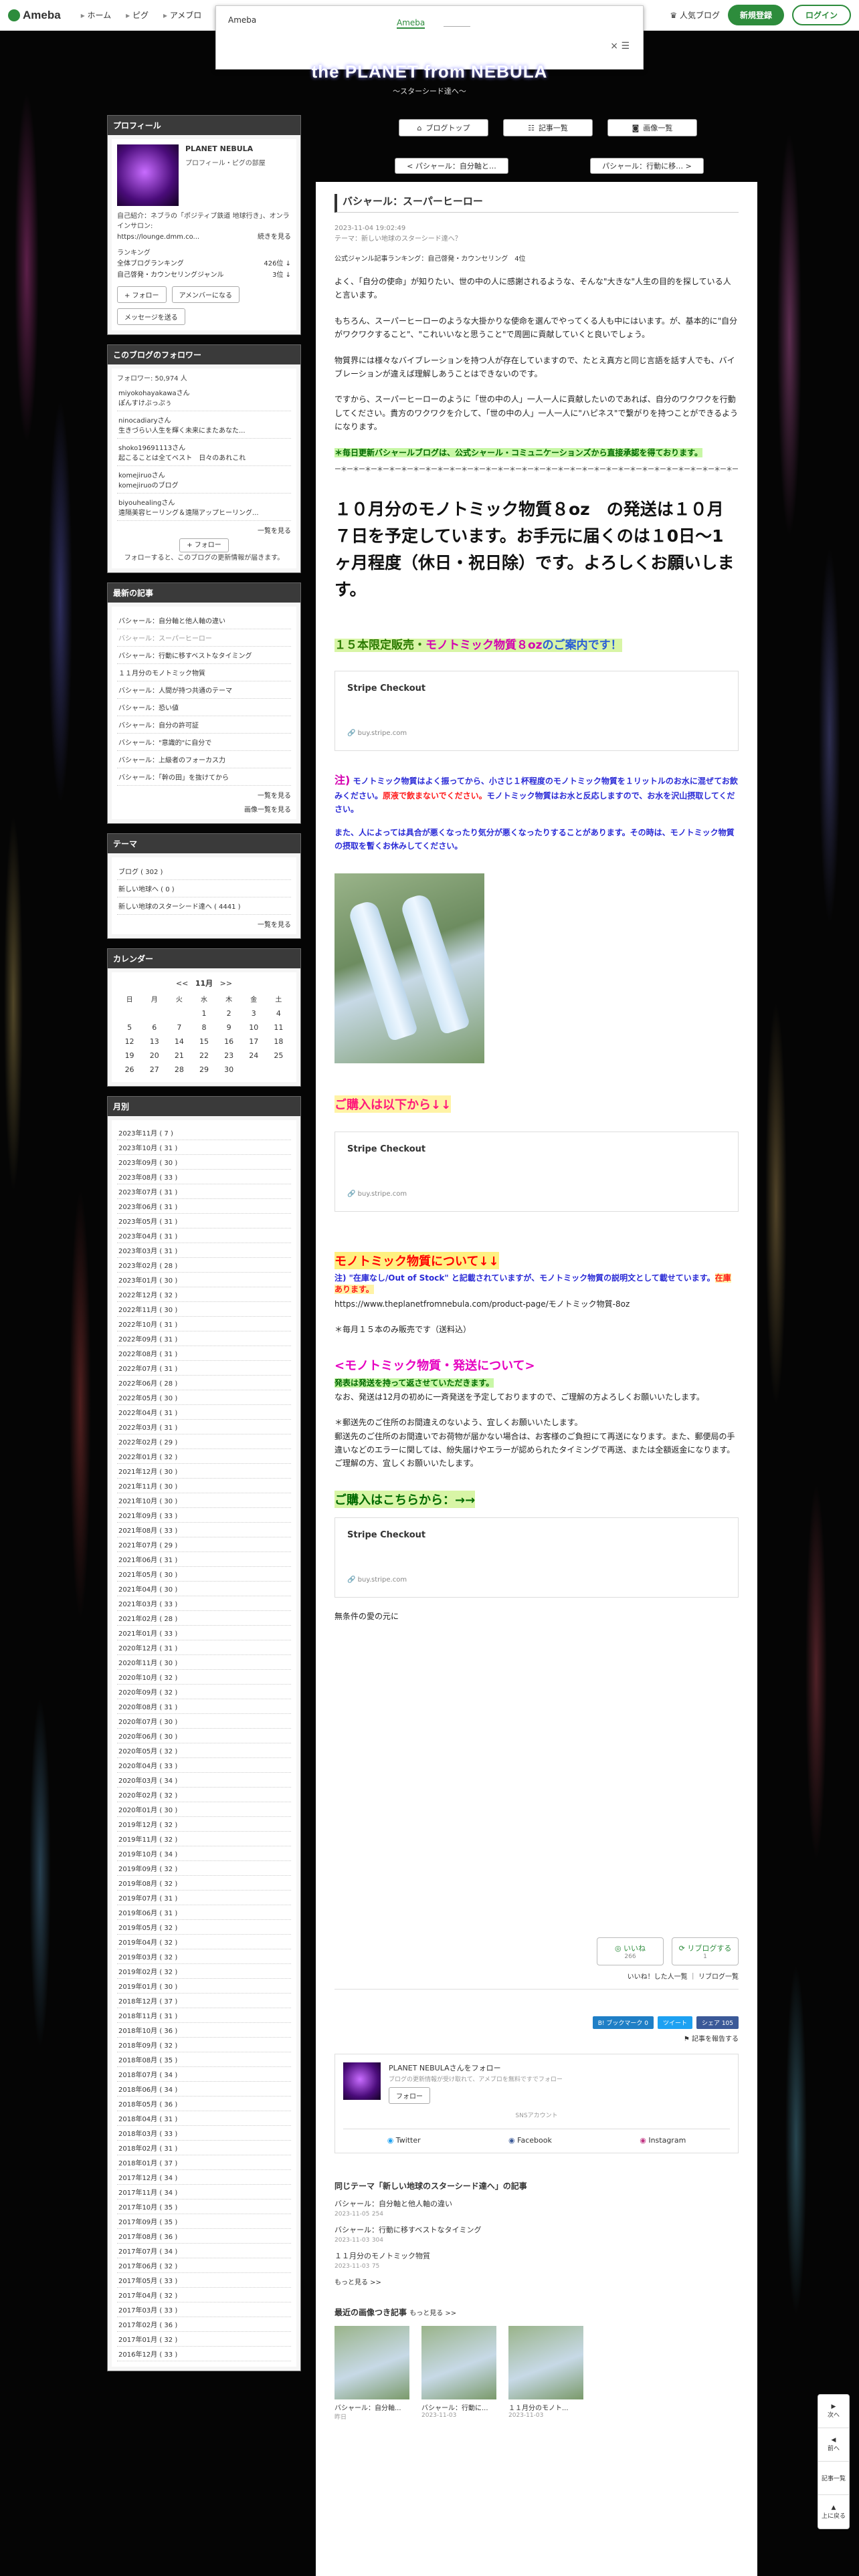 Image resolution: width=859 pixels, height=2576 pixels. I want to click on month-archive-item: 2019年10月 ( 34 ), so click(204, 1854).